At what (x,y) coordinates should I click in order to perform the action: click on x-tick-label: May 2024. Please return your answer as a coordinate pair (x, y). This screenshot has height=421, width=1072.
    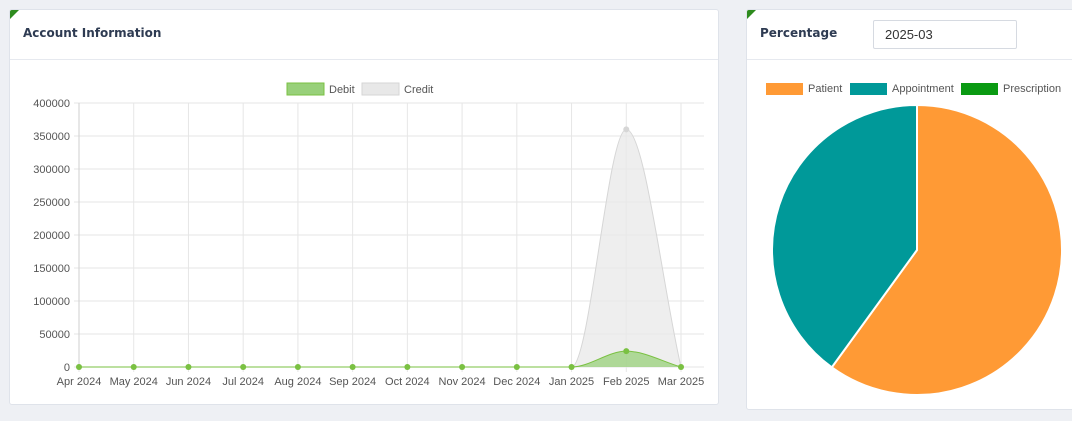
    Looking at the image, I should click on (134, 382).